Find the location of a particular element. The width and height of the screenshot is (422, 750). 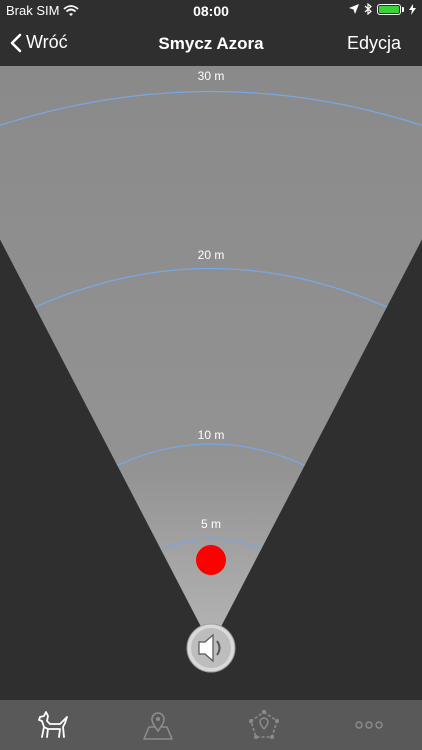

dog-icon is located at coordinates (52, 724).